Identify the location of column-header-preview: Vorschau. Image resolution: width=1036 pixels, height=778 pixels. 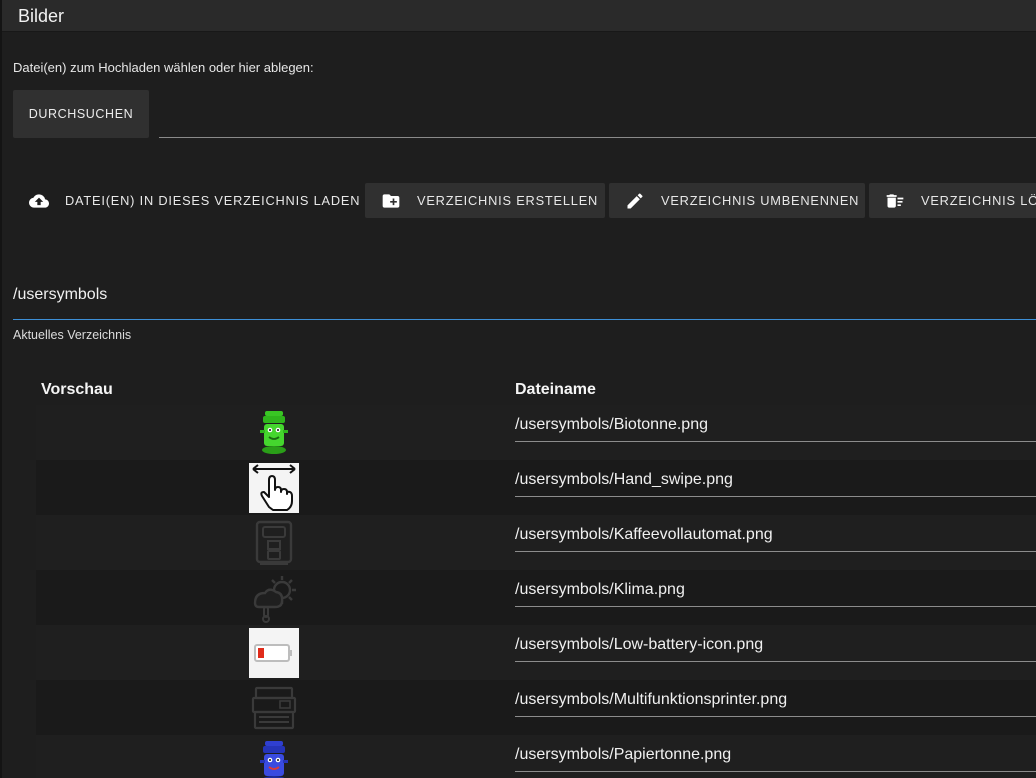
(77, 389).